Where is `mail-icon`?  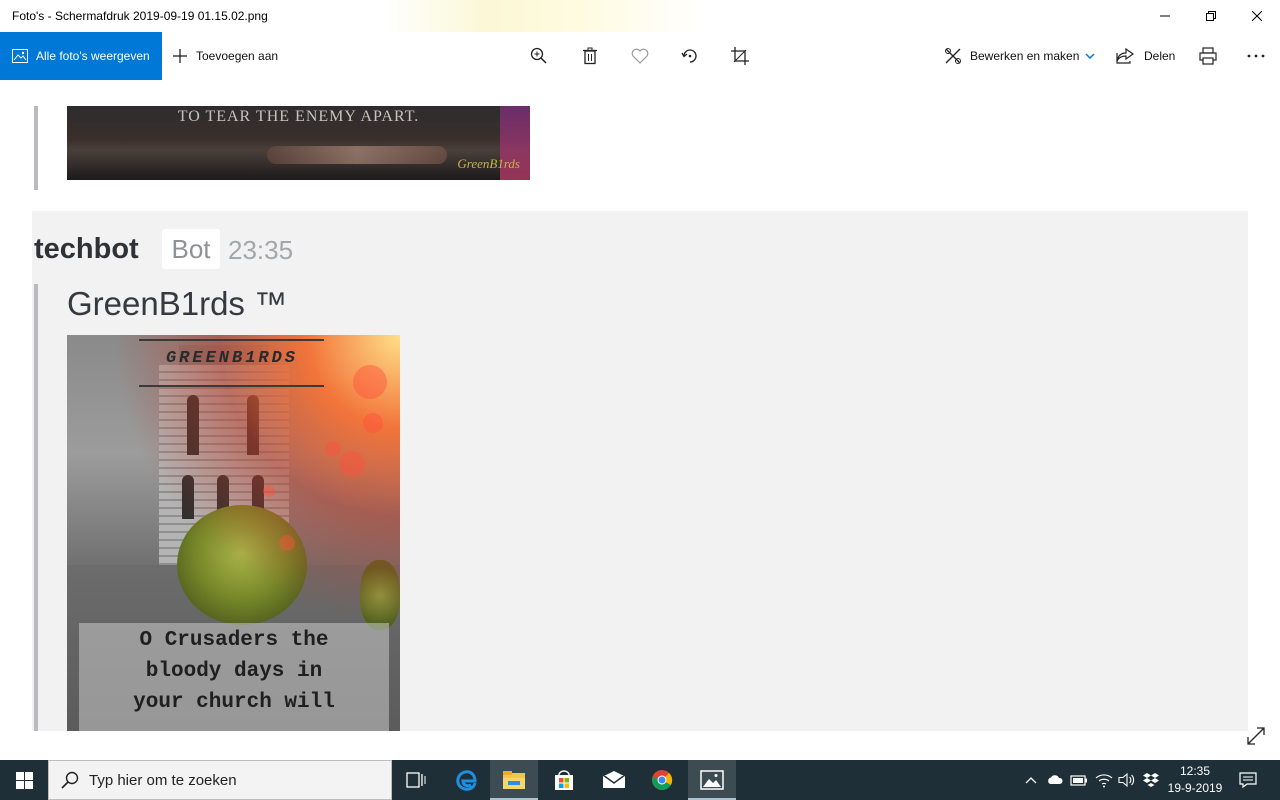
mail-icon is located at coordinates (614, 779).